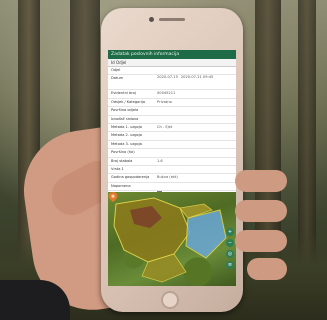 This screenshot has height=320, width=327. I want to click on form-row: Metoda 3. uzgoja, so click(172, 145).